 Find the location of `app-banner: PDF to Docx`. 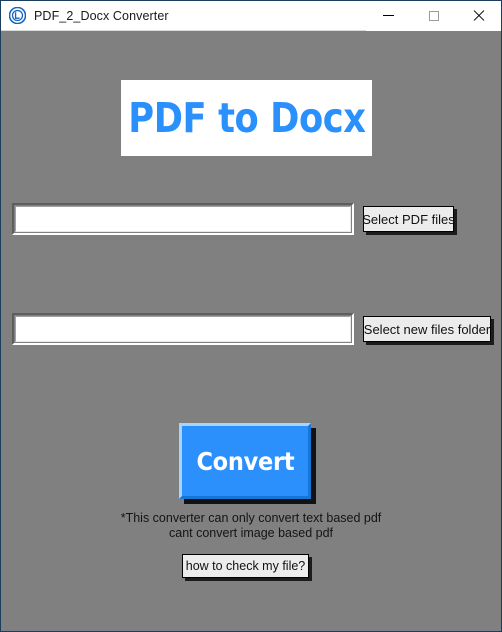

app-banner: PDF to Docx is located at coordinates (246, 118).